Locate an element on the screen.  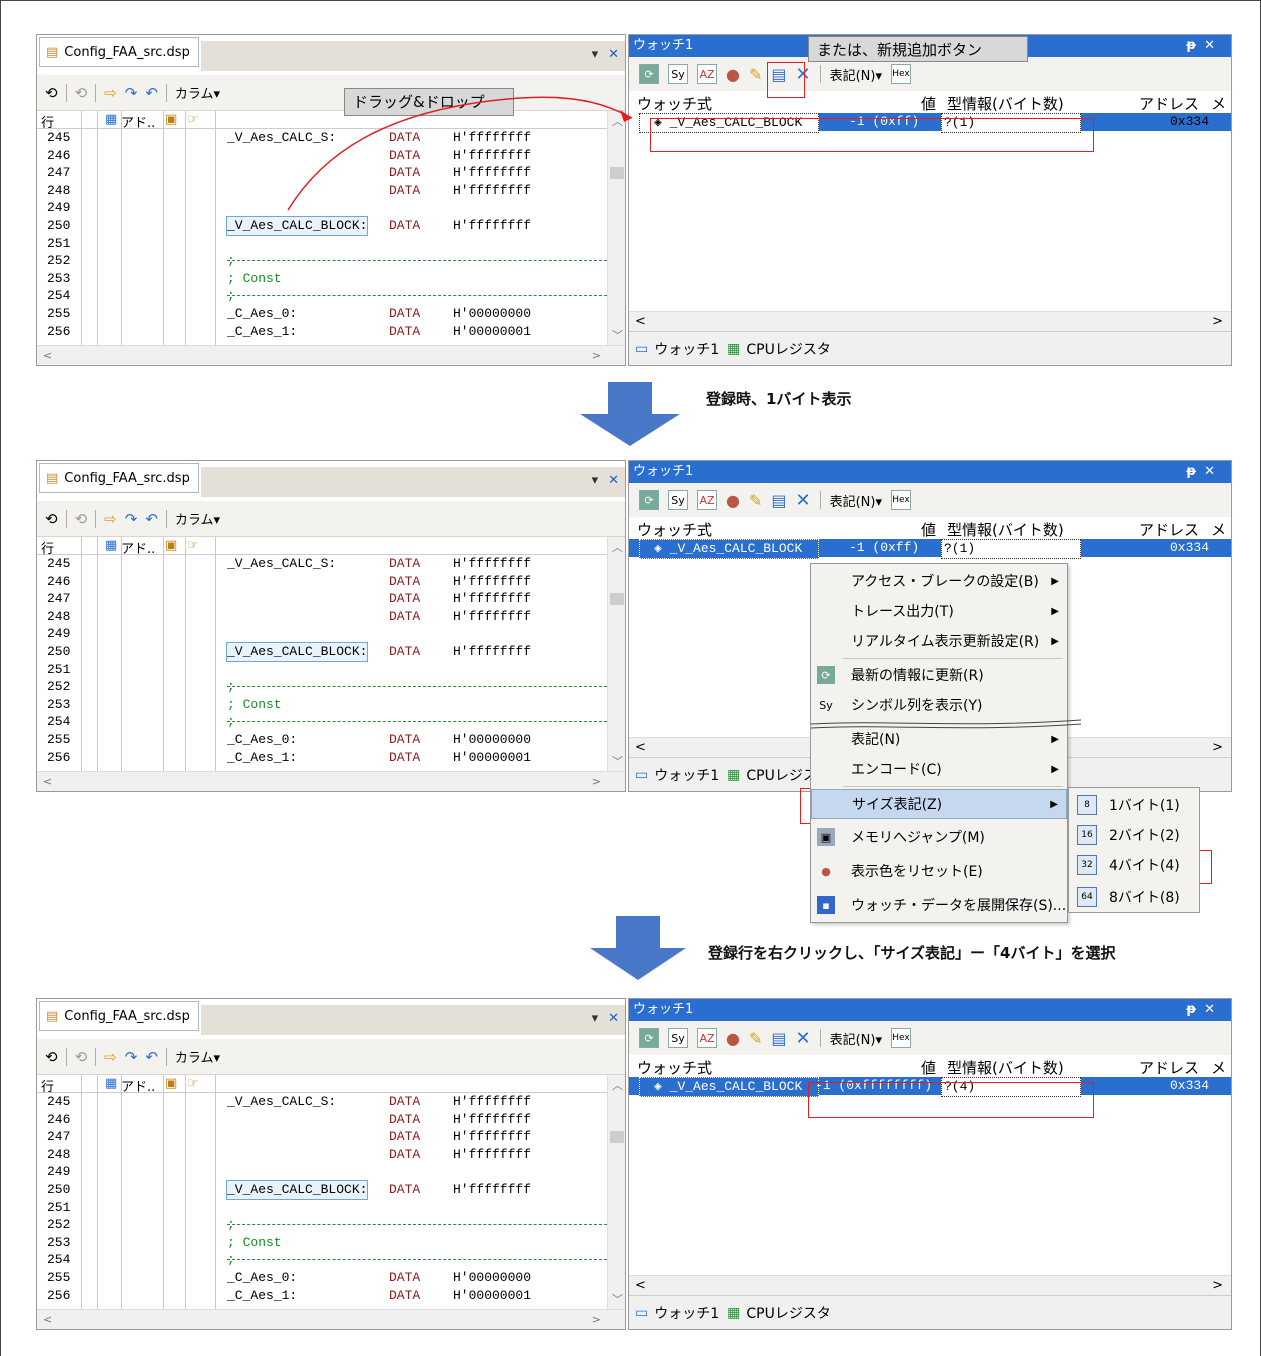
menu-trace-output: トレース出力(T) ▶ is located at coordinates (939, 611).